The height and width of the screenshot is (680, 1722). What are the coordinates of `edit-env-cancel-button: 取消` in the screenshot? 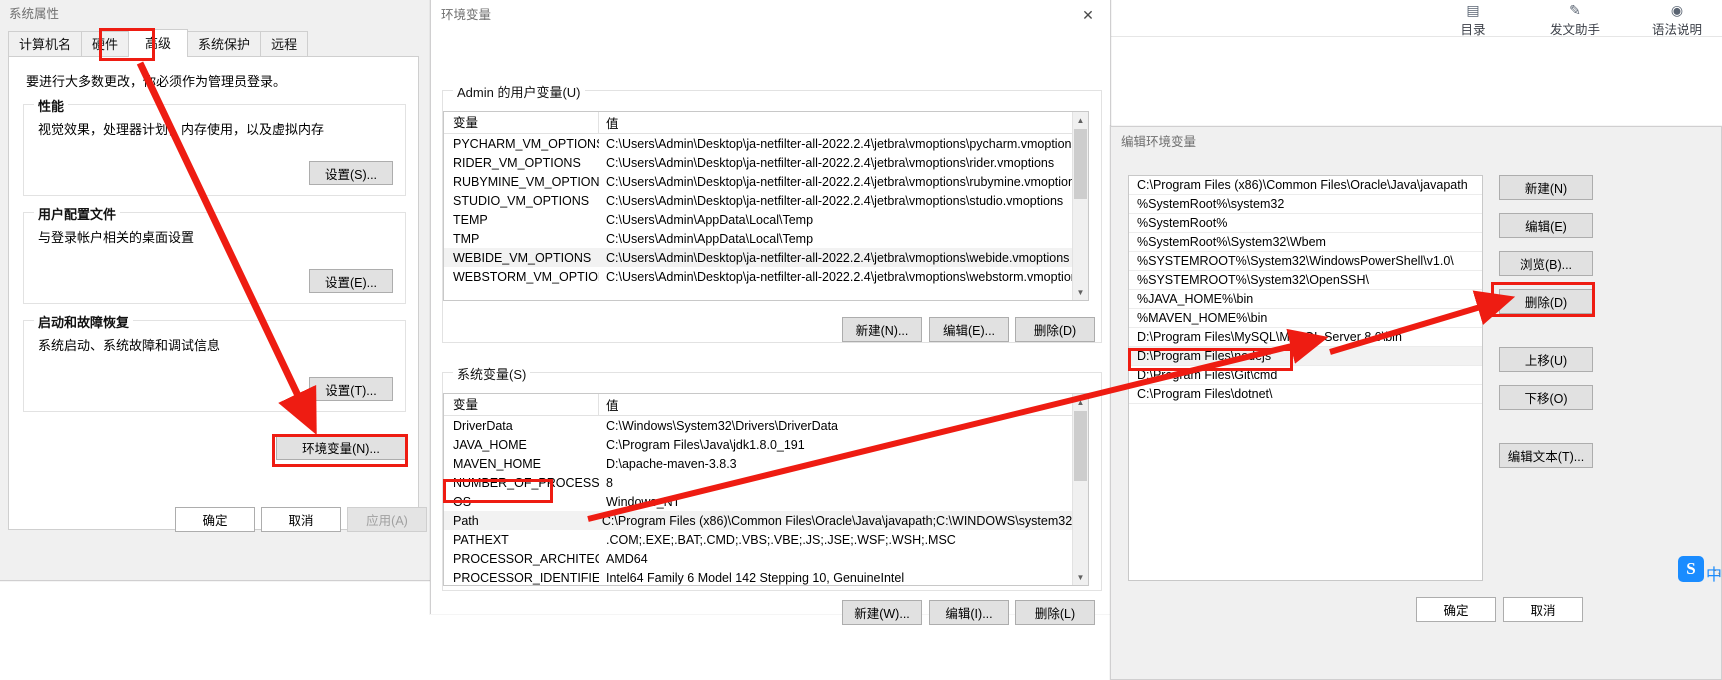 It's located at (1543, 609).